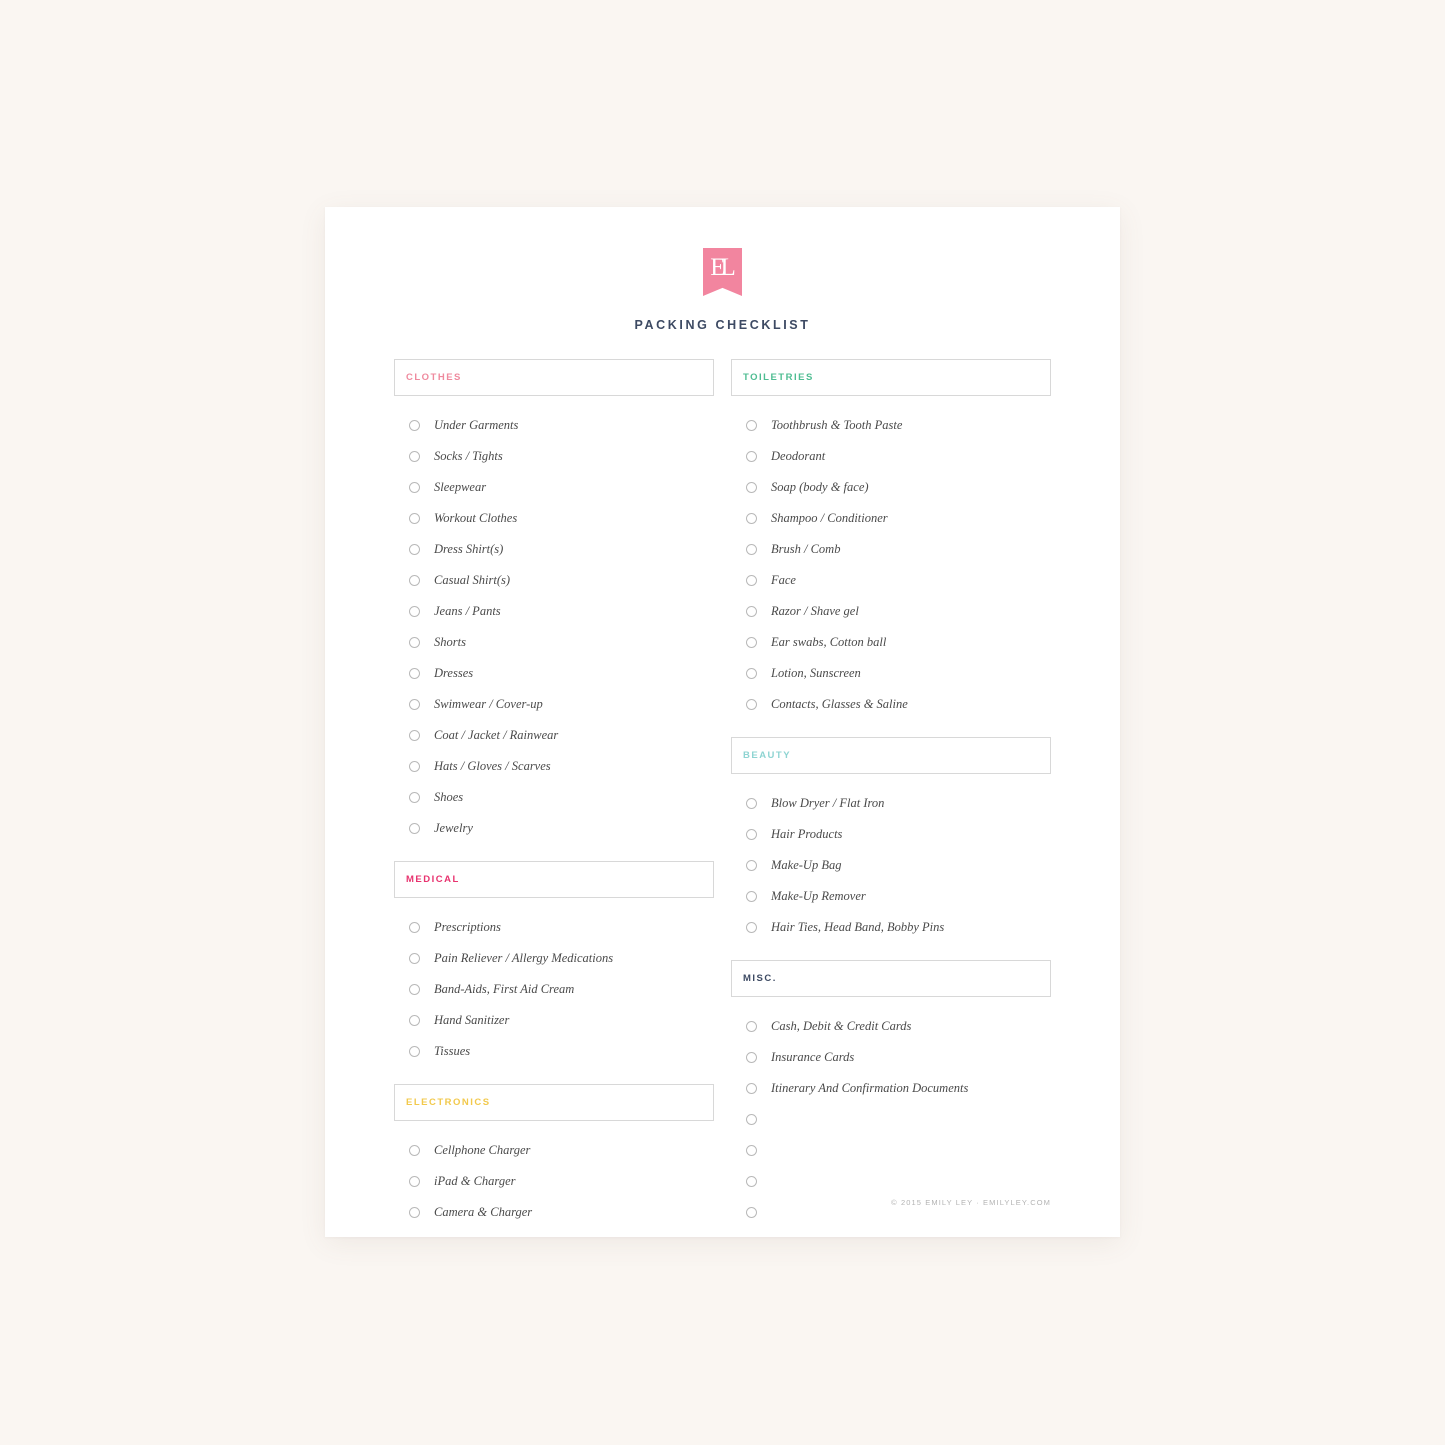  What do you see at coordinates (554, 425) in the screenshot?
I see `checklist-row: Under Garments` at bounding box center [554, 425].